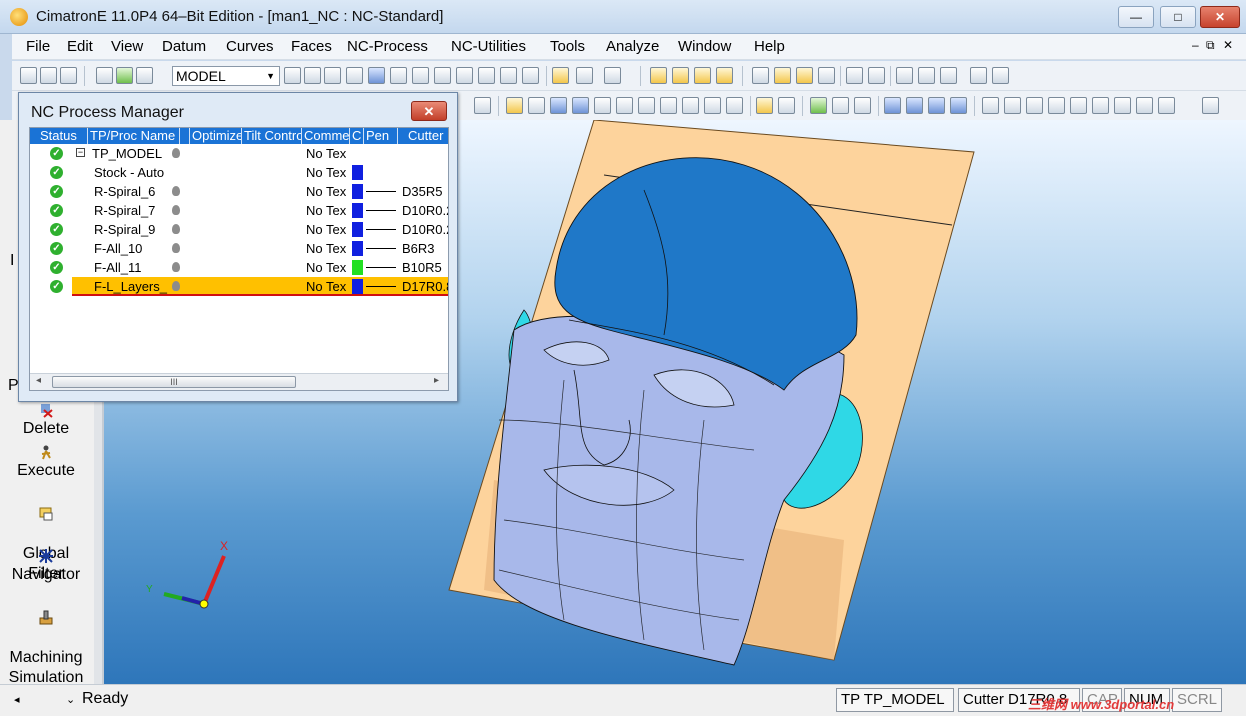  I want to click on nc-setup-icon, so click(536, 105).